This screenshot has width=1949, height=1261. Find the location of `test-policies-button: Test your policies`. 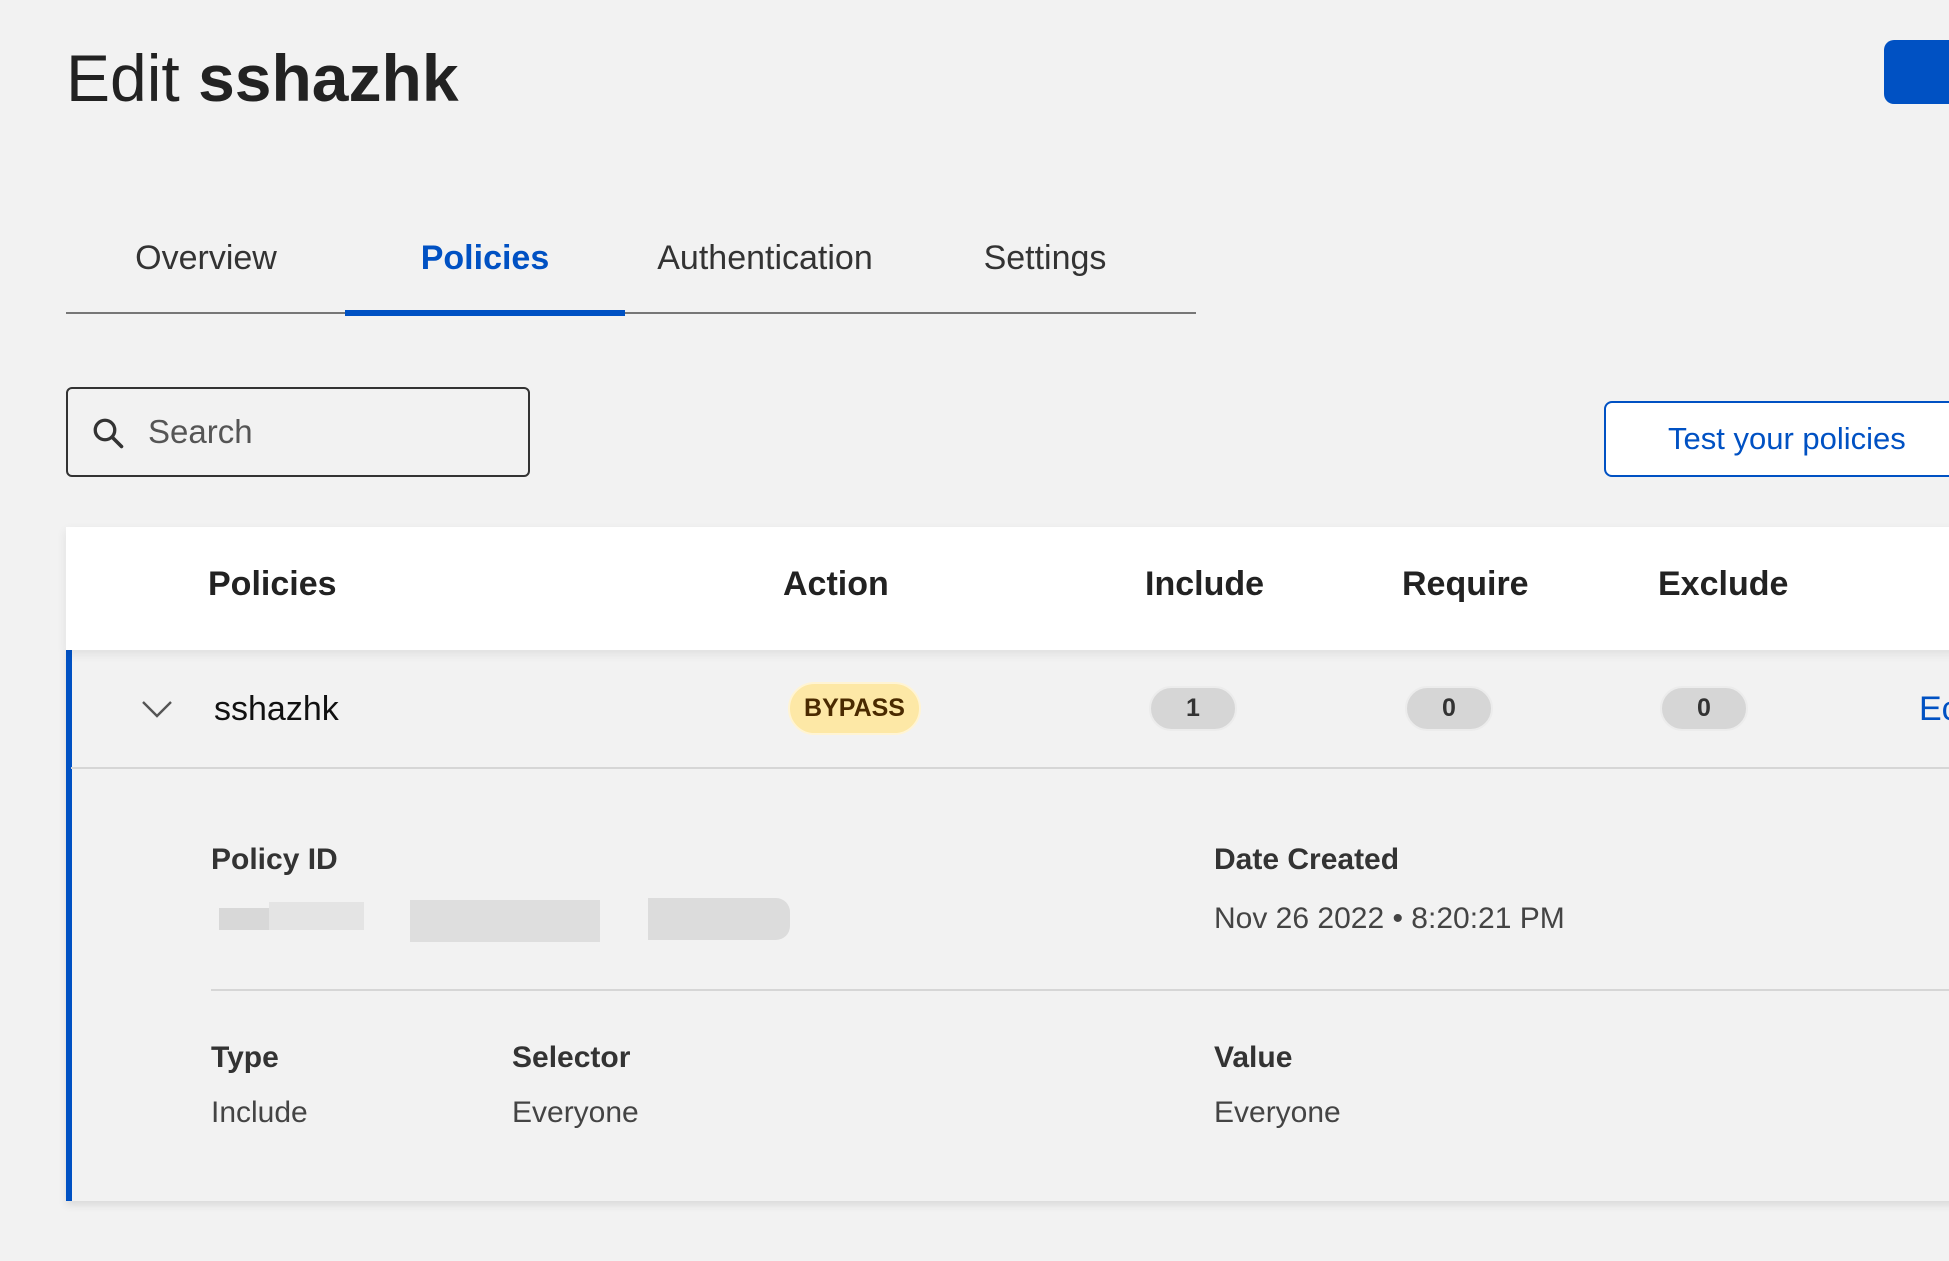

test-policies-button: Test your policies is located at coordinates (1776, 439).